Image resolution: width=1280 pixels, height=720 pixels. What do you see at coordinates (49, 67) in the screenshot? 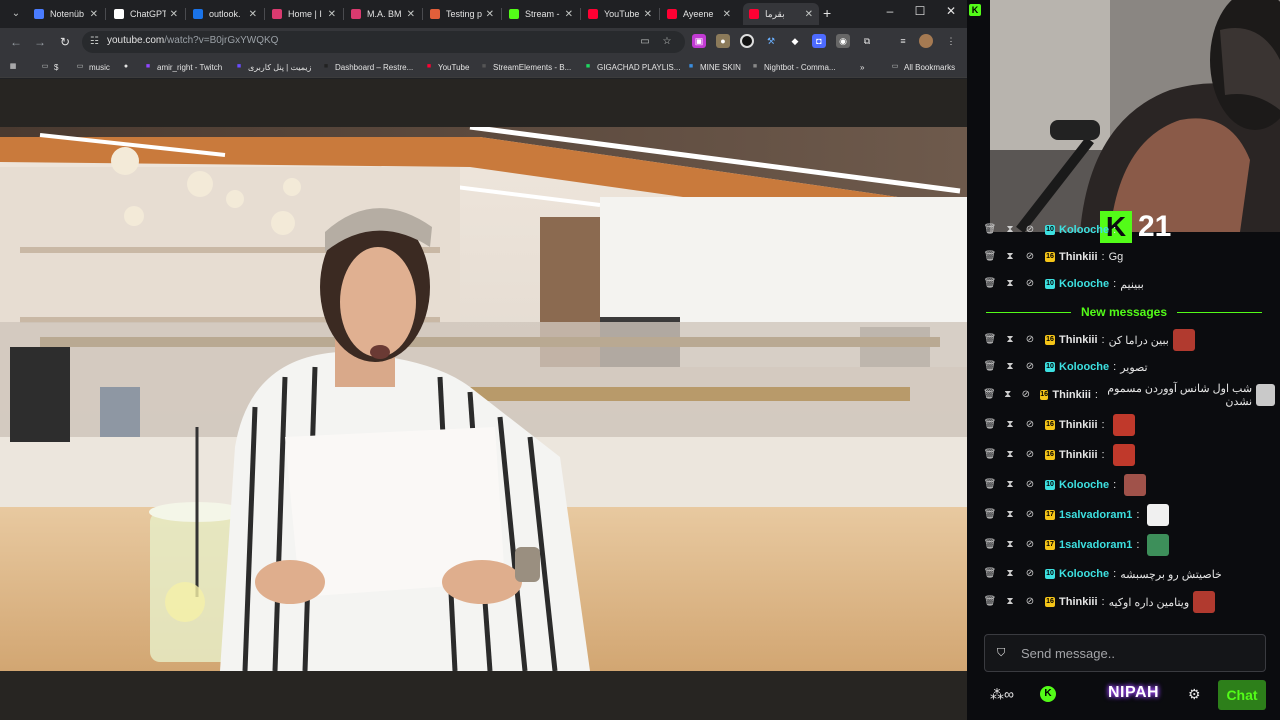
I see `bookmark-0: ▭ $` at bounding box center [49, 67].